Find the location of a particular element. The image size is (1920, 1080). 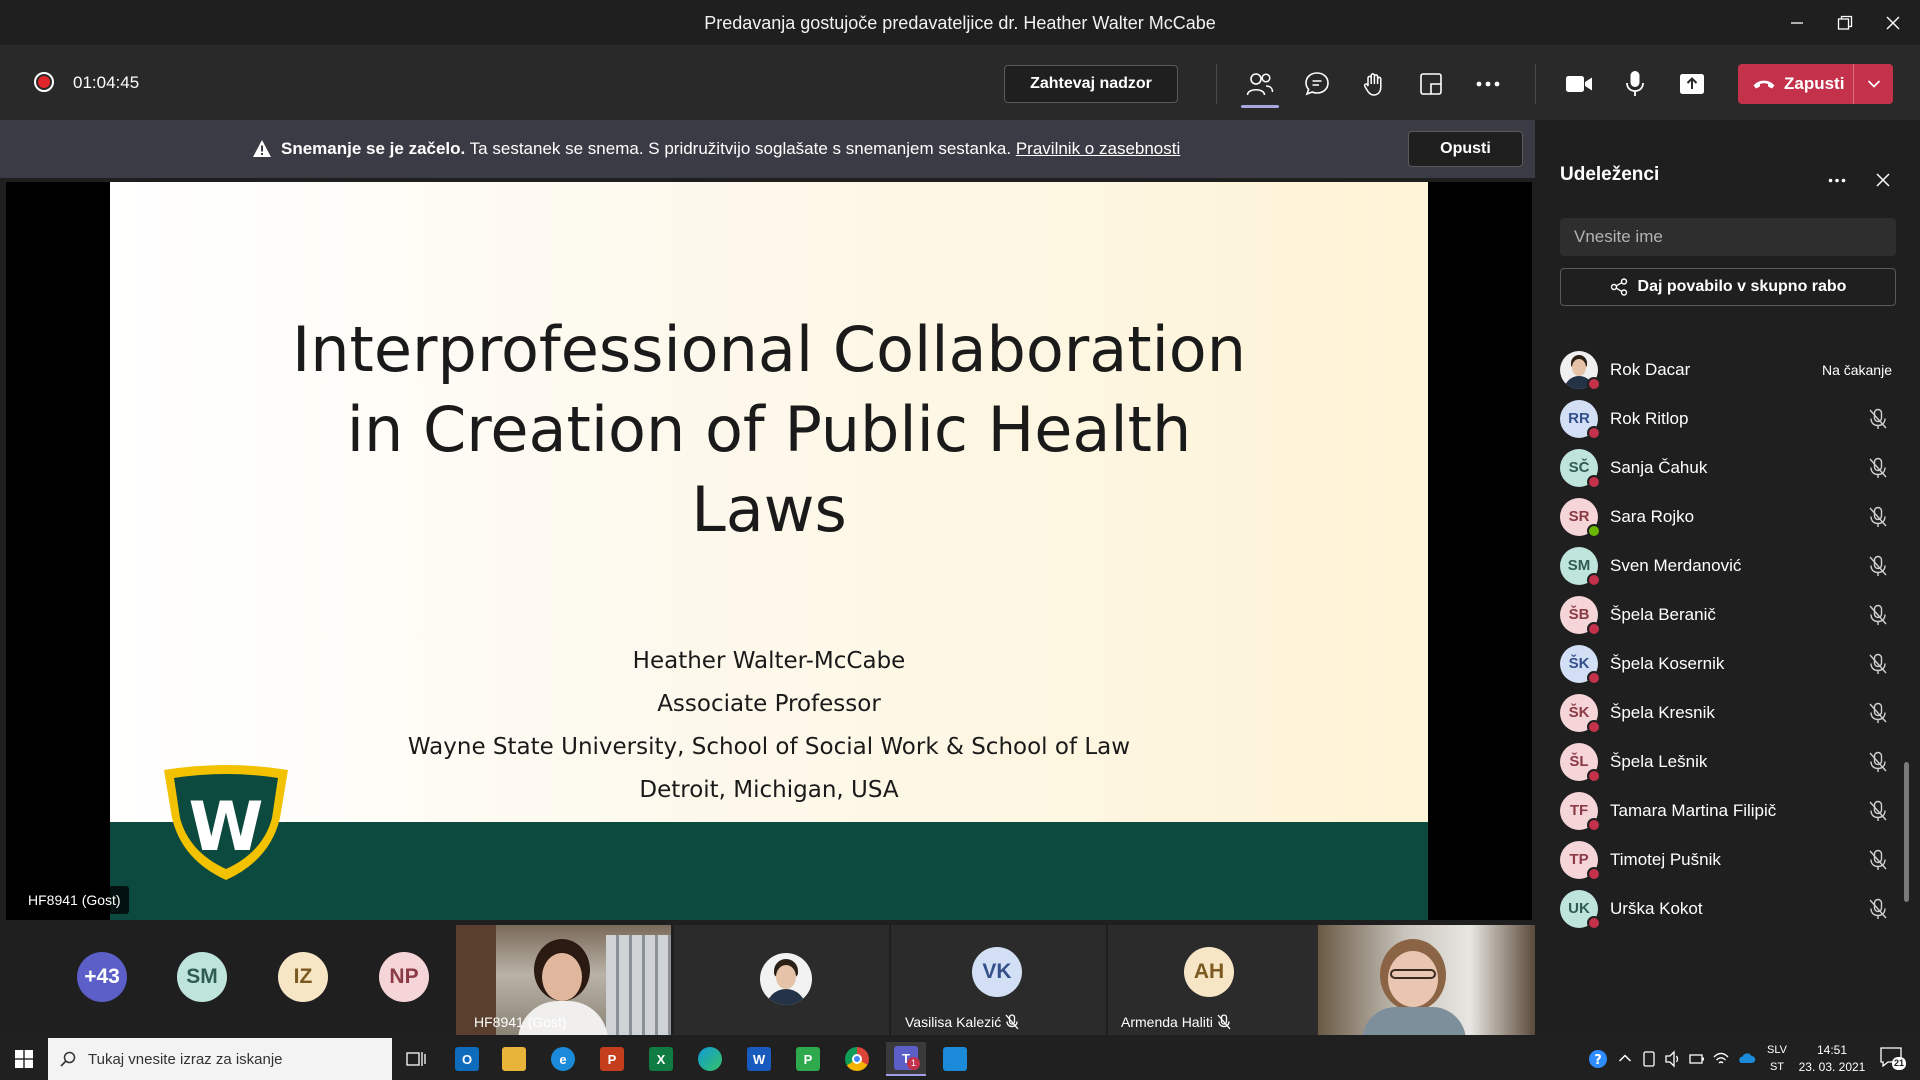

minimize-button is located at coordinates (1797, 23).